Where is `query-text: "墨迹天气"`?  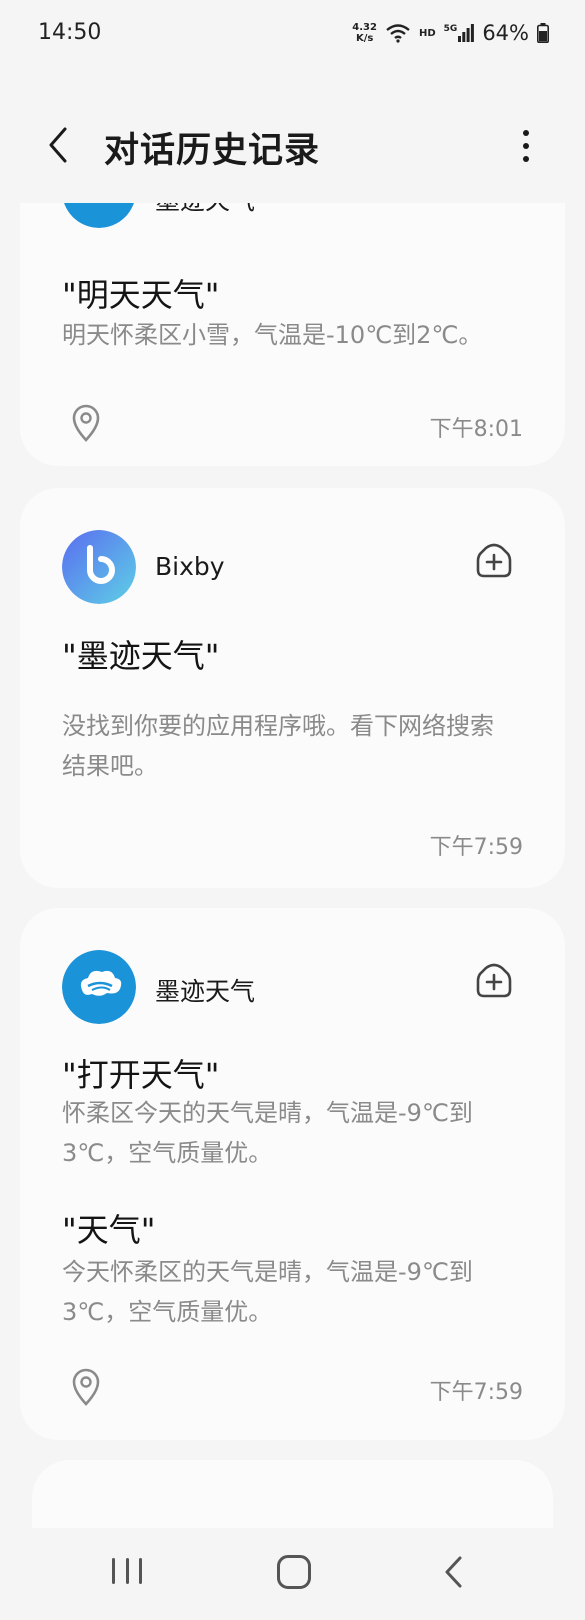 query-text: "墨迹天气" is located at coordinates (141, 656).